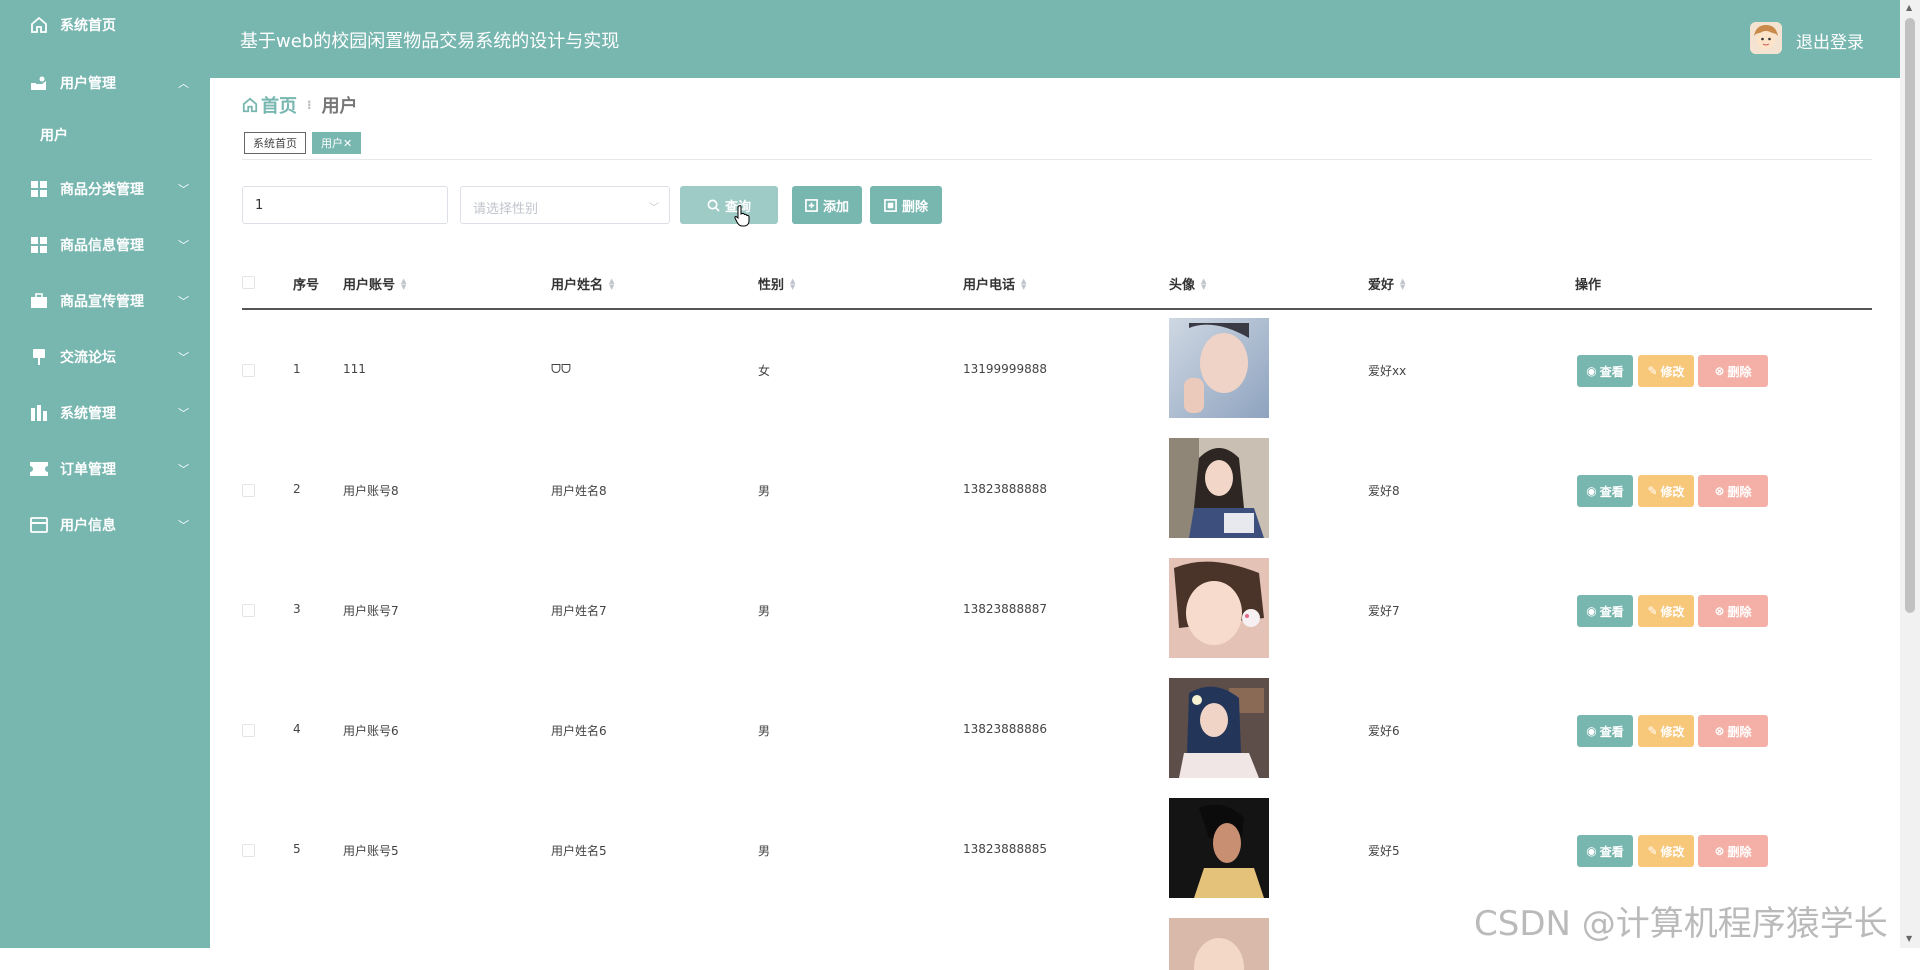 The width and height of the screenshot is (1920, 970). I want to click on logout-button: 退出登录, so click(1830, 40).